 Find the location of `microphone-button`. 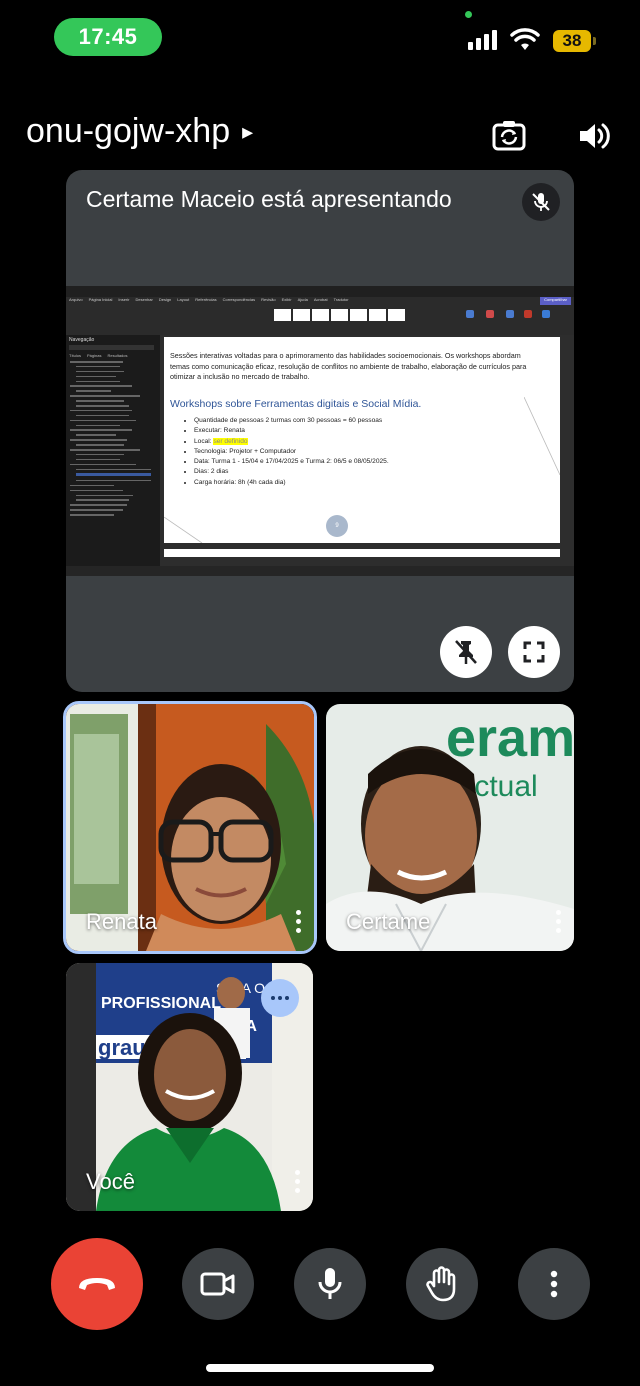

microphone-button is located at coordinates (330, 1284).